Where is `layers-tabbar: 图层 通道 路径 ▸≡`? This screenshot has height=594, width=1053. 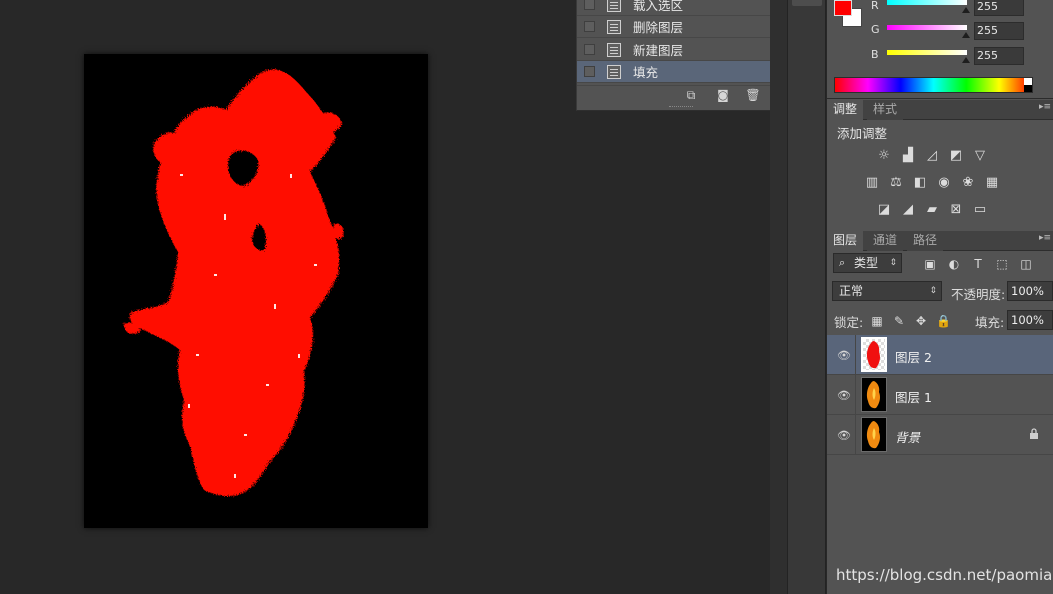 layers-tabbar: 图层 通道 路径 ▸≡ is located at coordinates (940, 241).